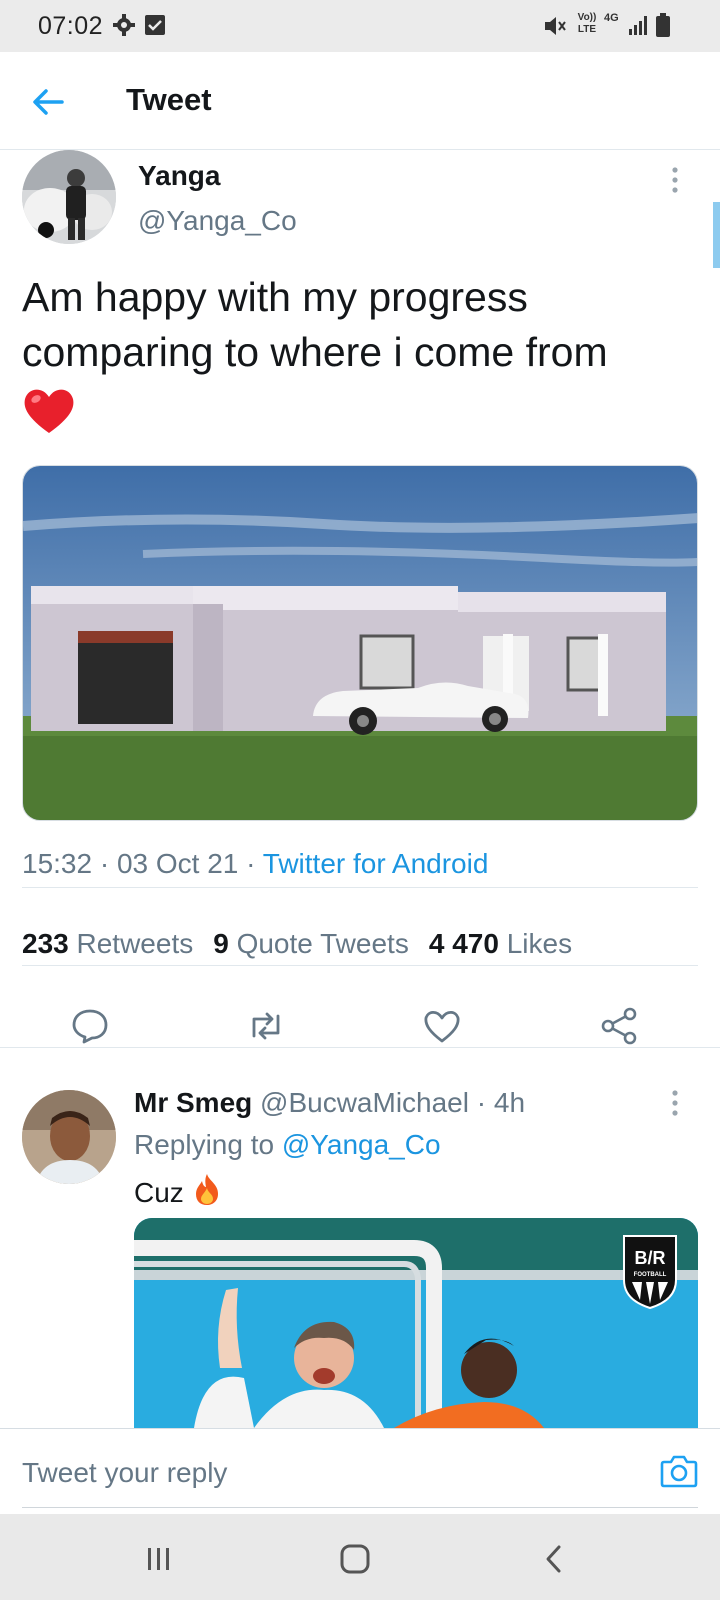  I want to click on input-underline, so click(360, 1507).